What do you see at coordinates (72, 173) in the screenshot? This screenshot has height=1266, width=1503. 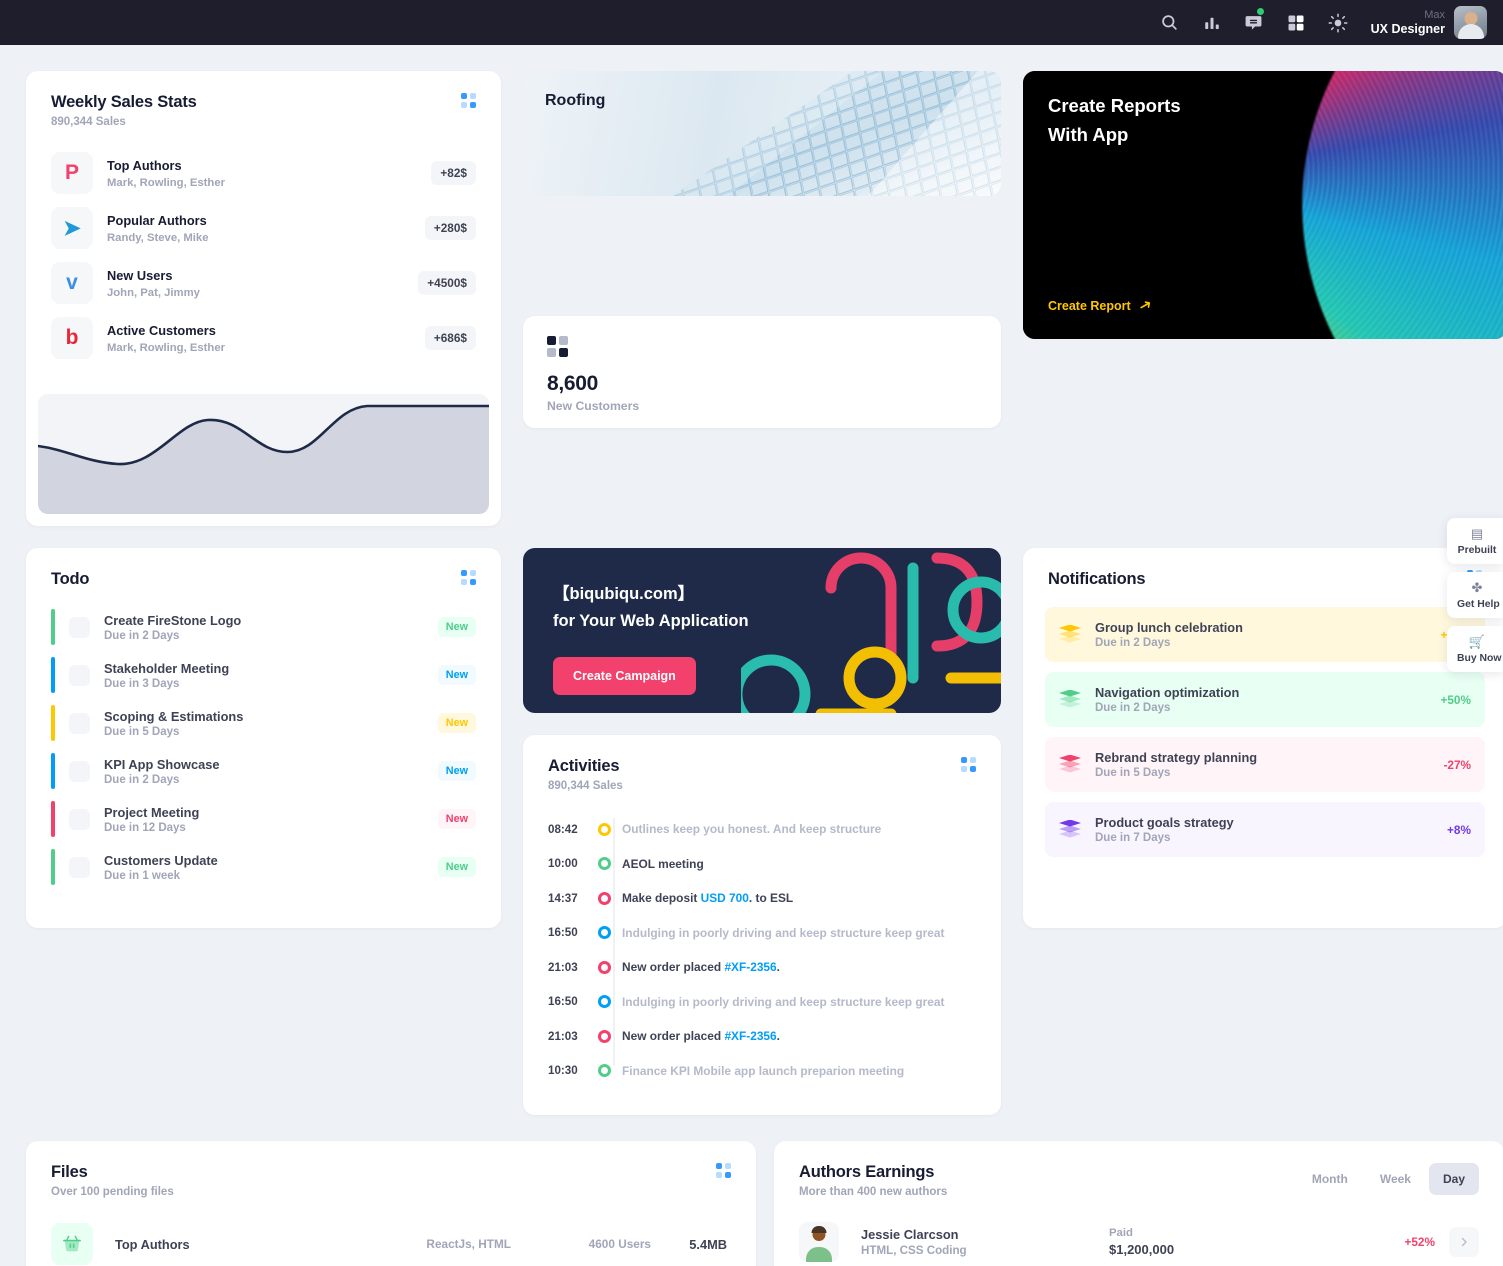 I see `plurk-logo-icon: P` at bounding box center [72, 173].